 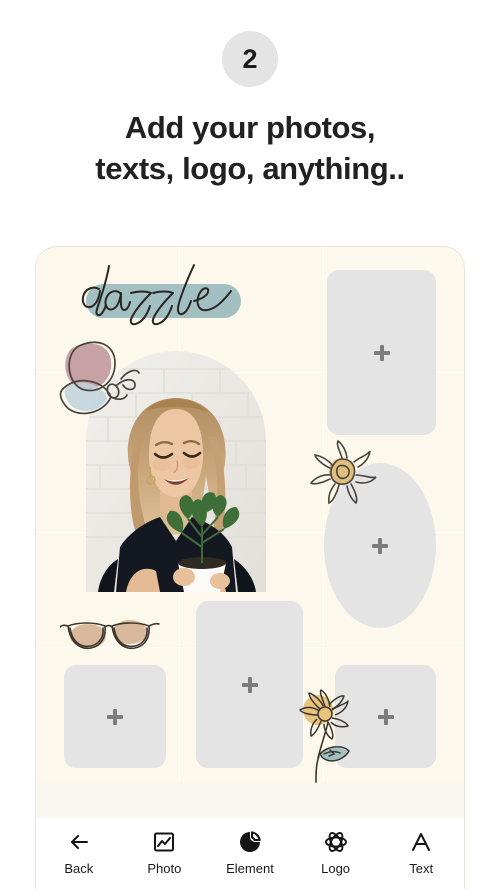 I want to click on toolbar-label-element: Element, so click(x=250, y=868).